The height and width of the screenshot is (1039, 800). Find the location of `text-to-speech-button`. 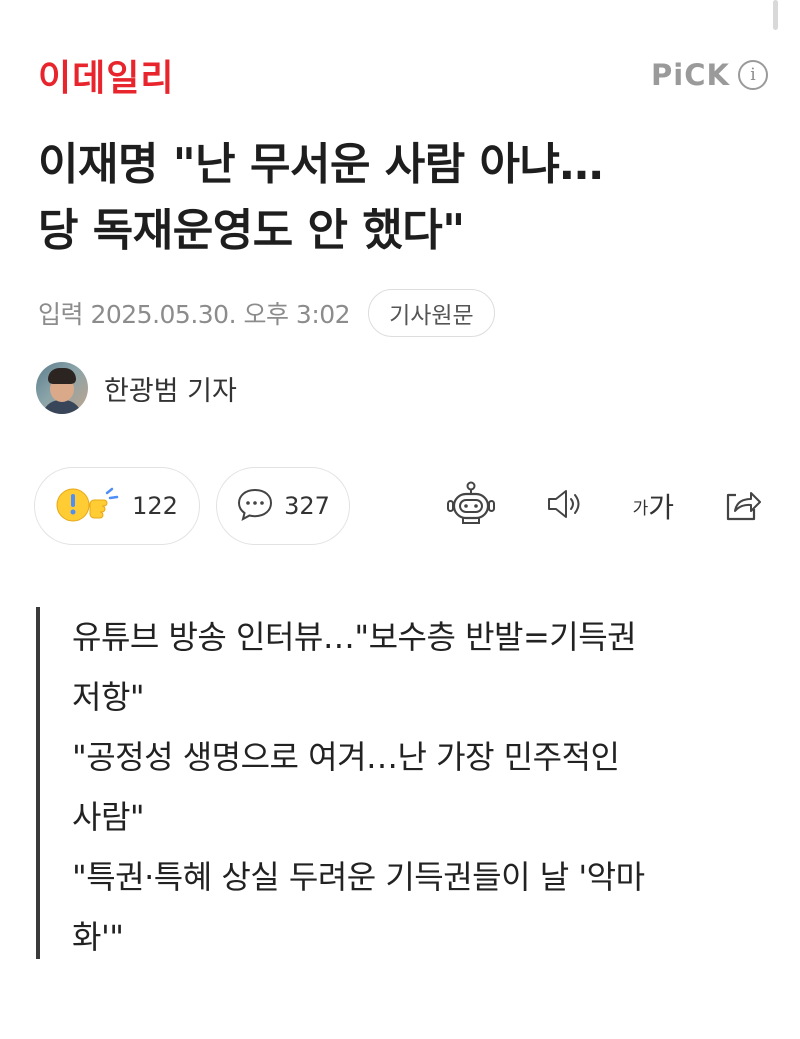

text-to-speech-button is located at coordinates (565, 506).